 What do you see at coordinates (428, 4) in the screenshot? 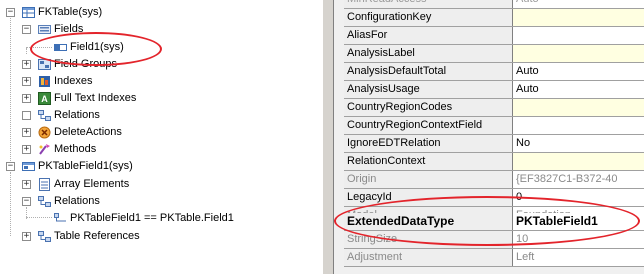
I see `property-name: MinReadAccess` at bounding box center [428, 4].